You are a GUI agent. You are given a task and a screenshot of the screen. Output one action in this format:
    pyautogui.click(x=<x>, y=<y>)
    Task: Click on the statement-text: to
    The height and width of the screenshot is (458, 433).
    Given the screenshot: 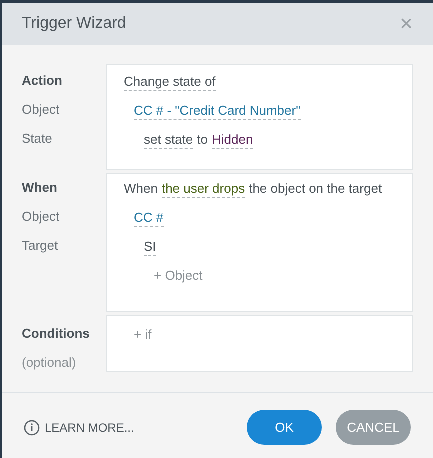 What is the action you would take?
    pyautogui.click(x=202, y=139)
    